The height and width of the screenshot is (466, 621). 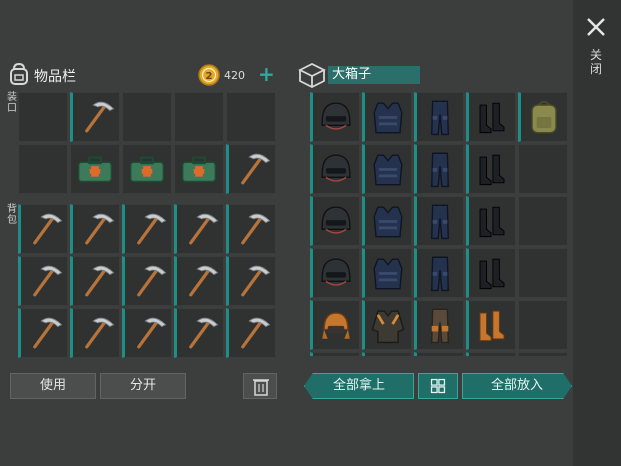 What do you see at coordinates (12, 215) in the screenshot?
I see `backpack-side-label: 背包` at bounding box center [12, 215].